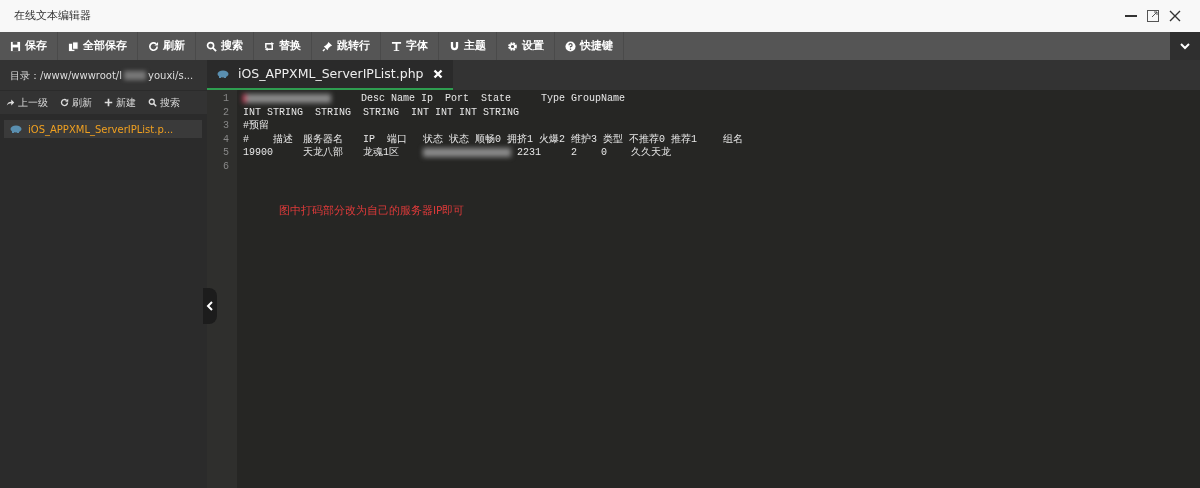  What do you see at coordinates (52, 15) in the screenshot?
I see `window-title: 在线文本编辑器` at bounding box center [52, 15].